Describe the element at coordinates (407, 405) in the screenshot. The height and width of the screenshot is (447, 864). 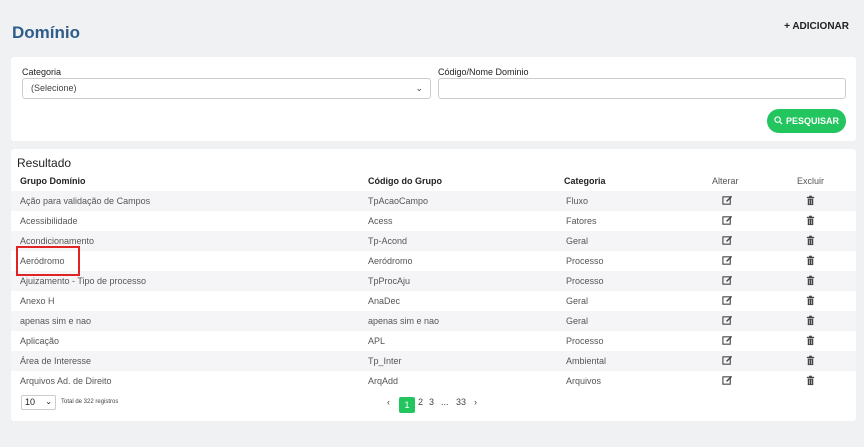
I see `page-button-1: 1` at that location.